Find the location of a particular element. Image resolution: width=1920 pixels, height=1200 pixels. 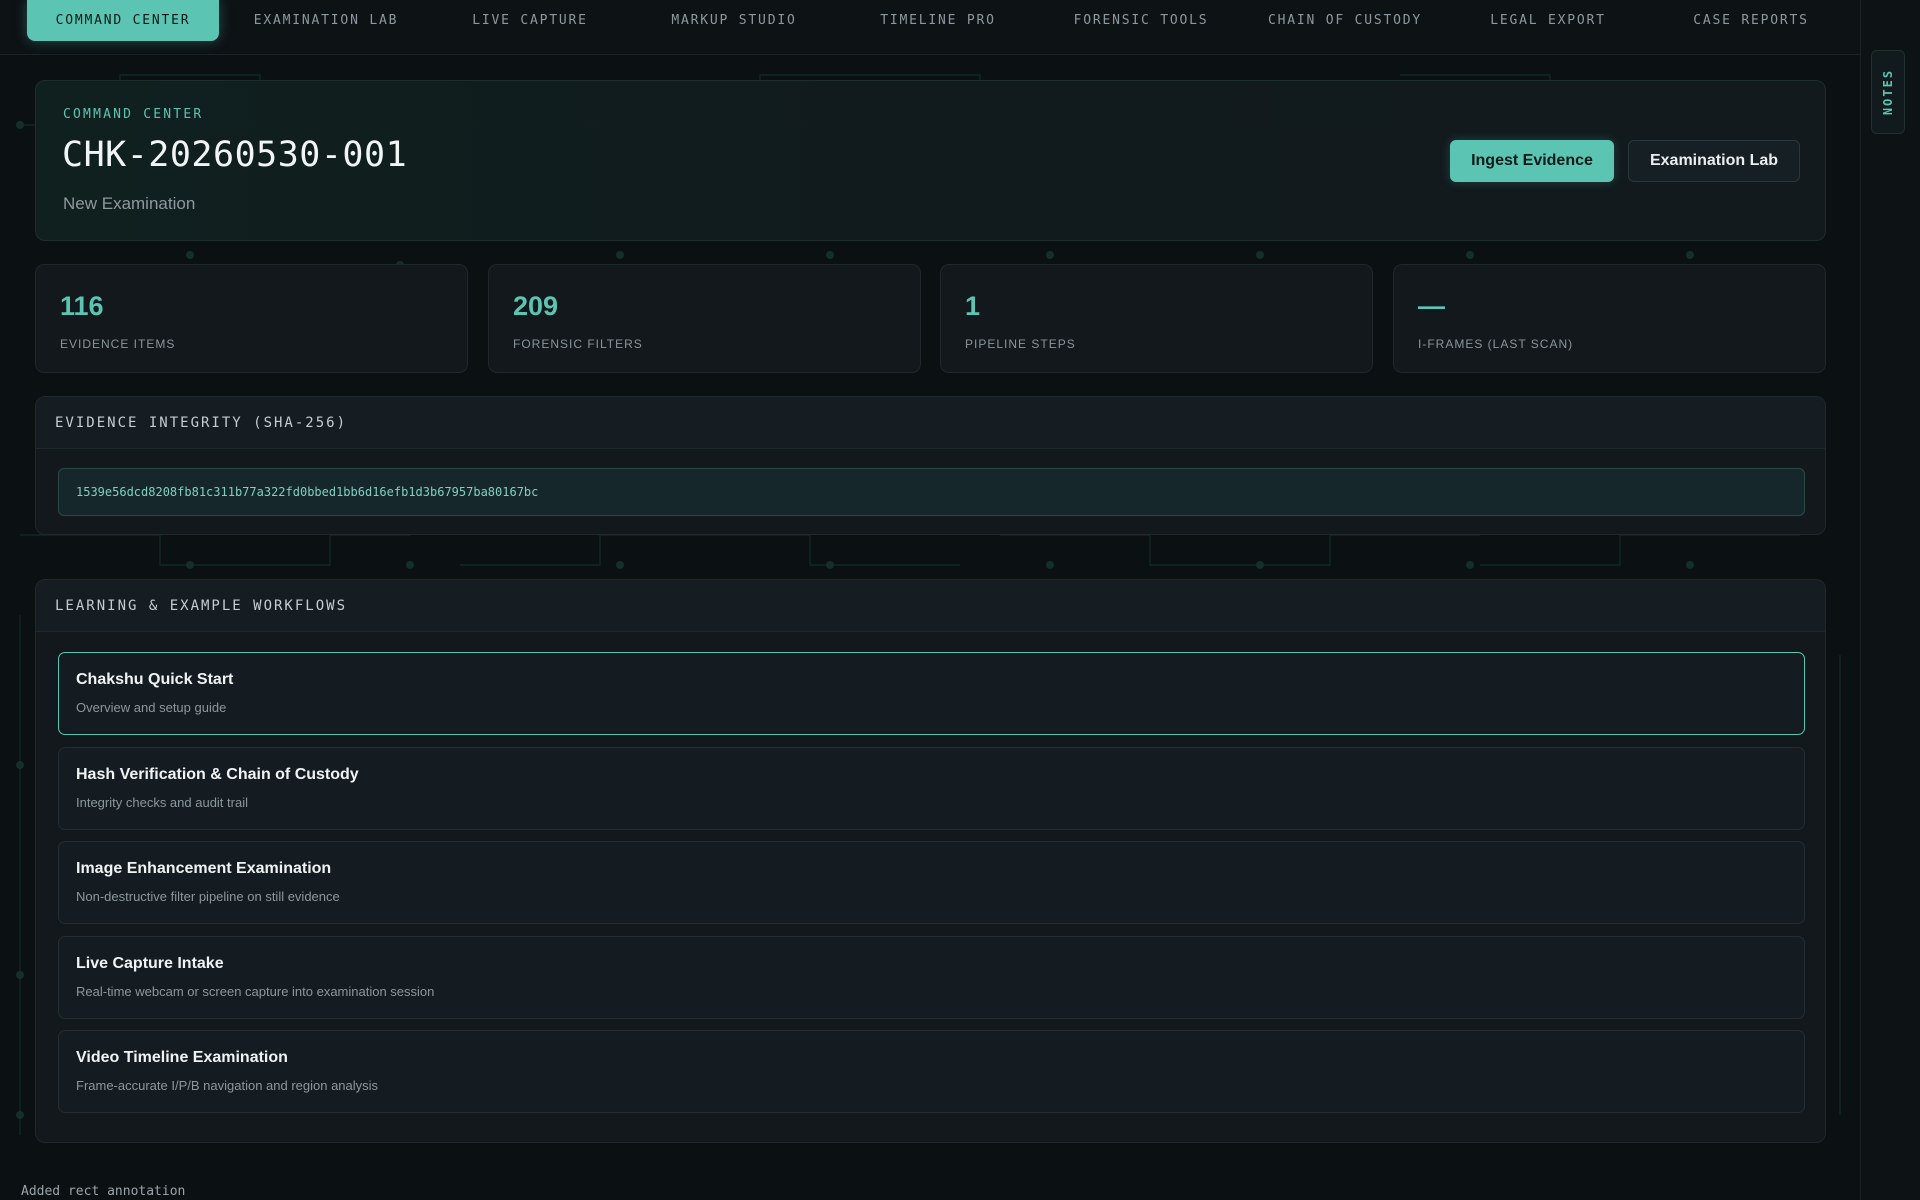

notes-tab: NOTES is located at coordinates (1888, 92).